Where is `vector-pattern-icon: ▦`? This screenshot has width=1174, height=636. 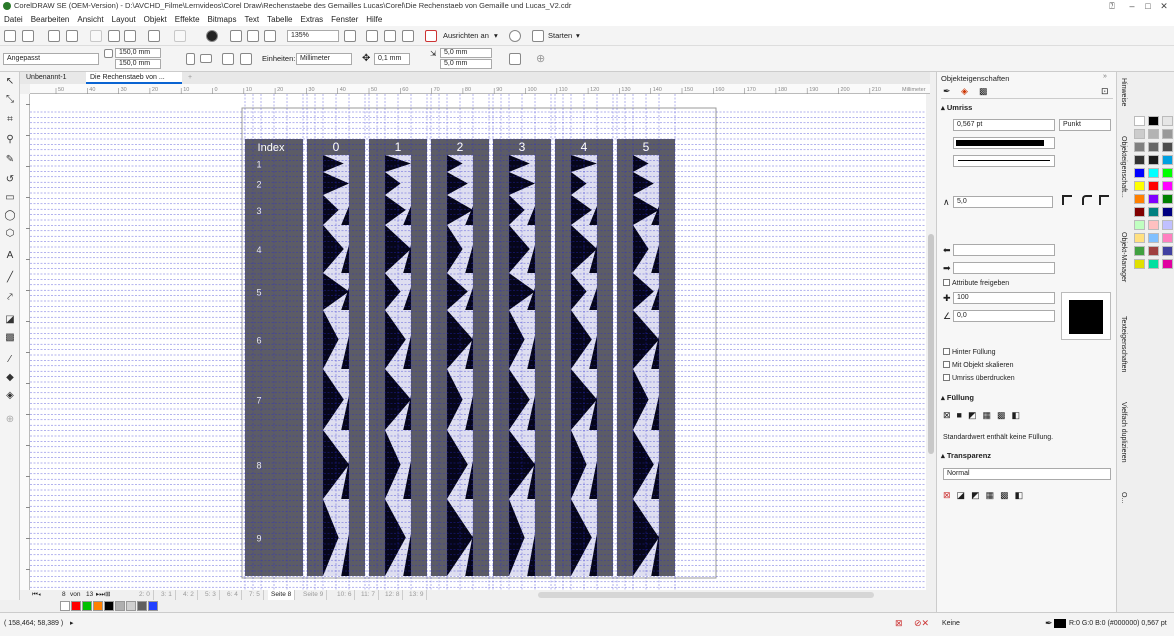
vector-pattern-icon: ▦ is located at coordinates (987, 416).